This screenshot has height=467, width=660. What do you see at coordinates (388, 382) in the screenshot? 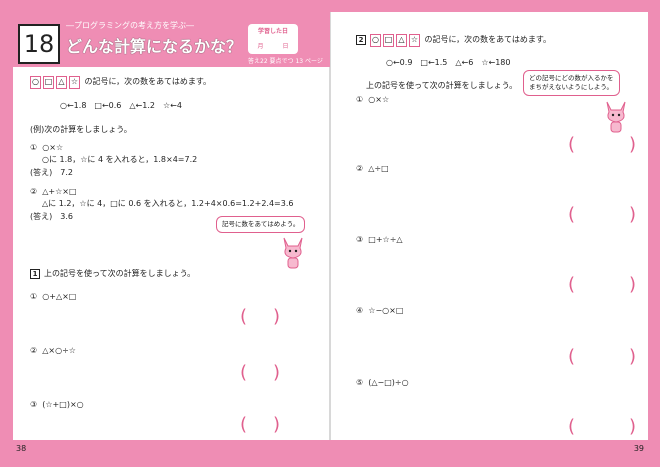
I see `right-item-5-expr: (△−□)÷○` at bounding box center [388, 382].